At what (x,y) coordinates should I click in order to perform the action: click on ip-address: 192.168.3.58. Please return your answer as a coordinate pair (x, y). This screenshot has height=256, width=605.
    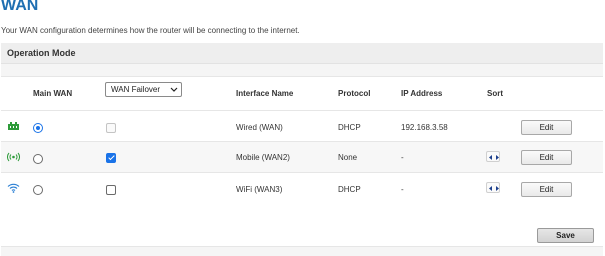
    Looking at the image, I should click on (424, 127).